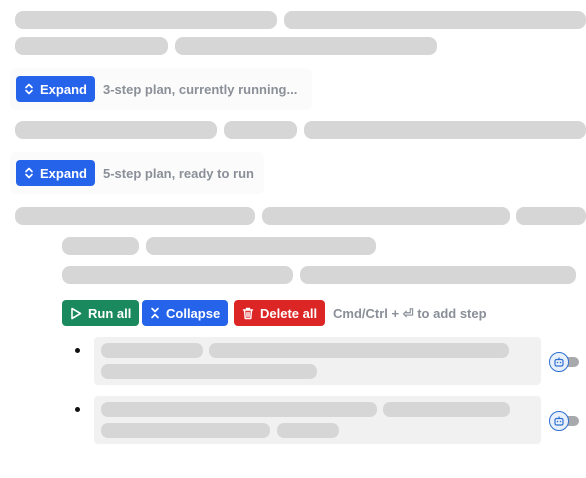 The image size is (586, 478). I want to click on collapse-button: Collapse, so click(185, 313).